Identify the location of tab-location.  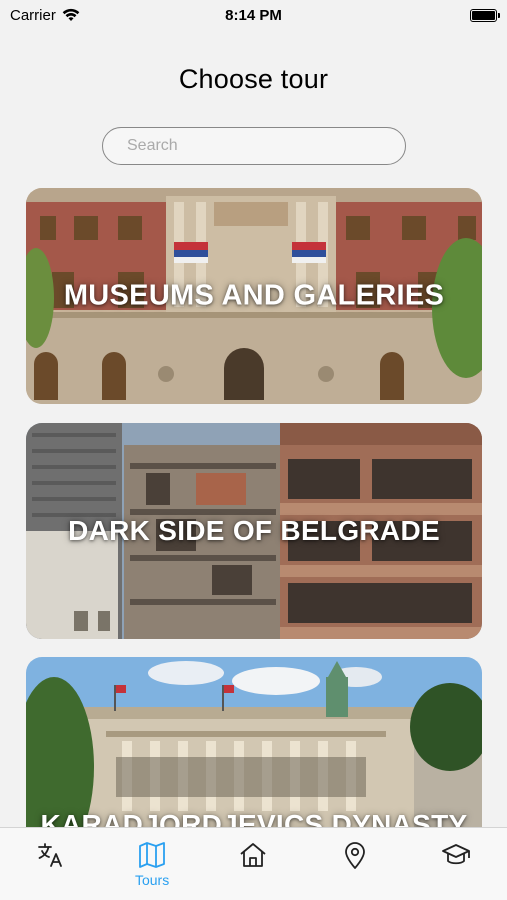
(355, 855).